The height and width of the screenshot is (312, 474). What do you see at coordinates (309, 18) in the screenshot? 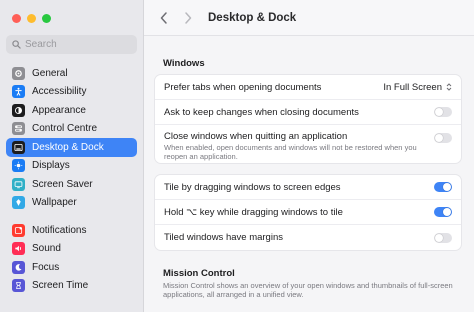
I see `toolbar: Desktop & Dock` at bounding box center [309, 18].